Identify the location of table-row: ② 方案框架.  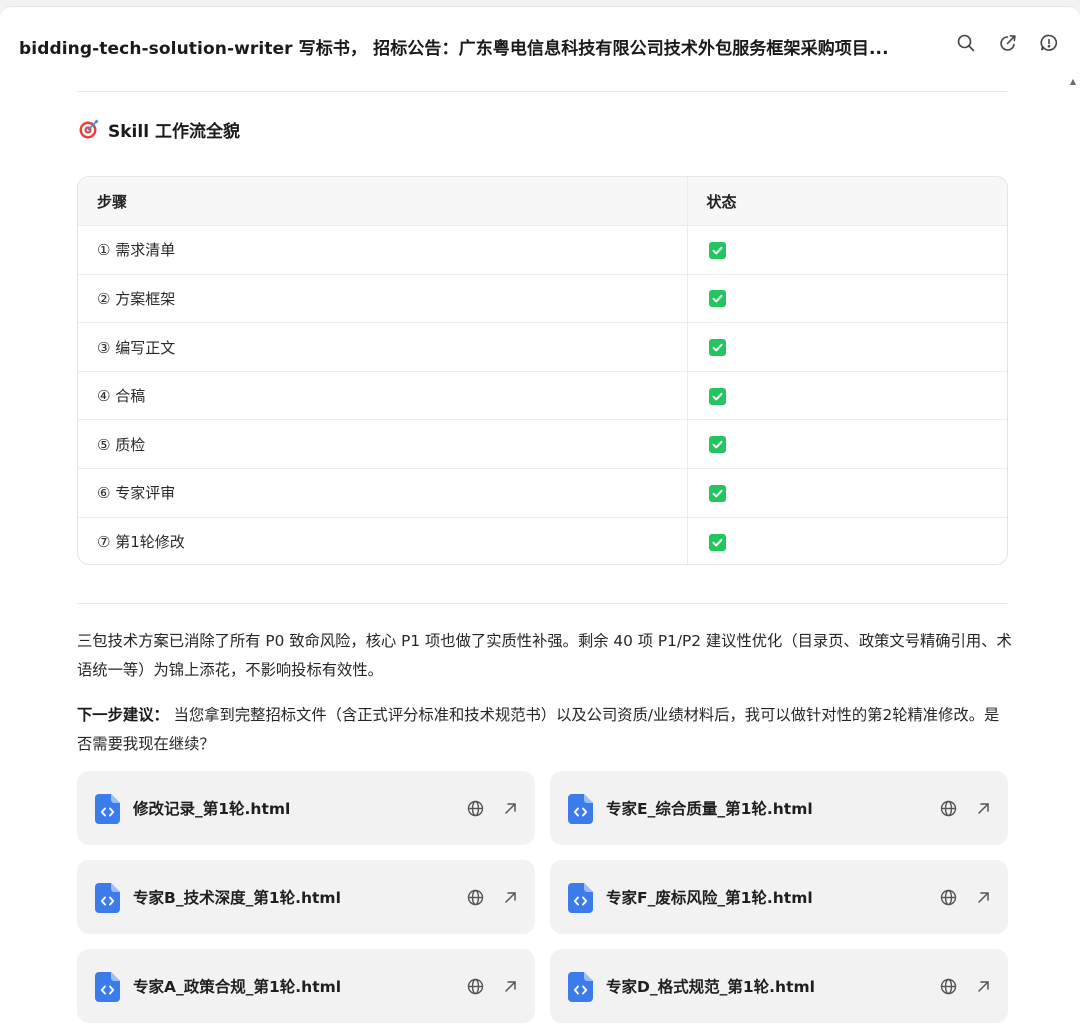
(542, 299).